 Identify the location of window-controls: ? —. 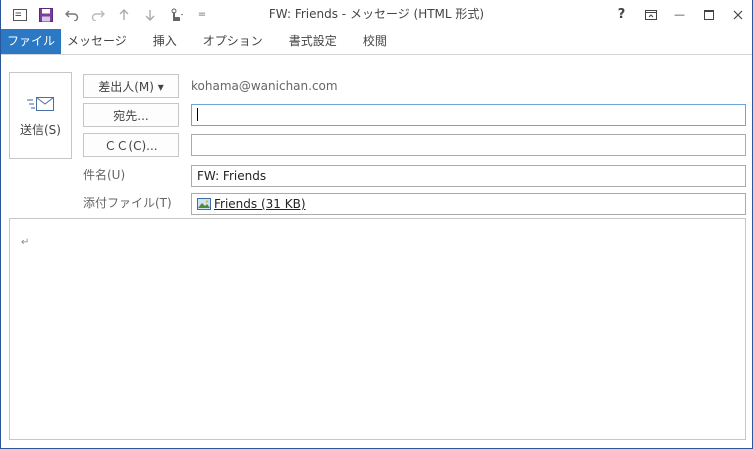
(679, 14).